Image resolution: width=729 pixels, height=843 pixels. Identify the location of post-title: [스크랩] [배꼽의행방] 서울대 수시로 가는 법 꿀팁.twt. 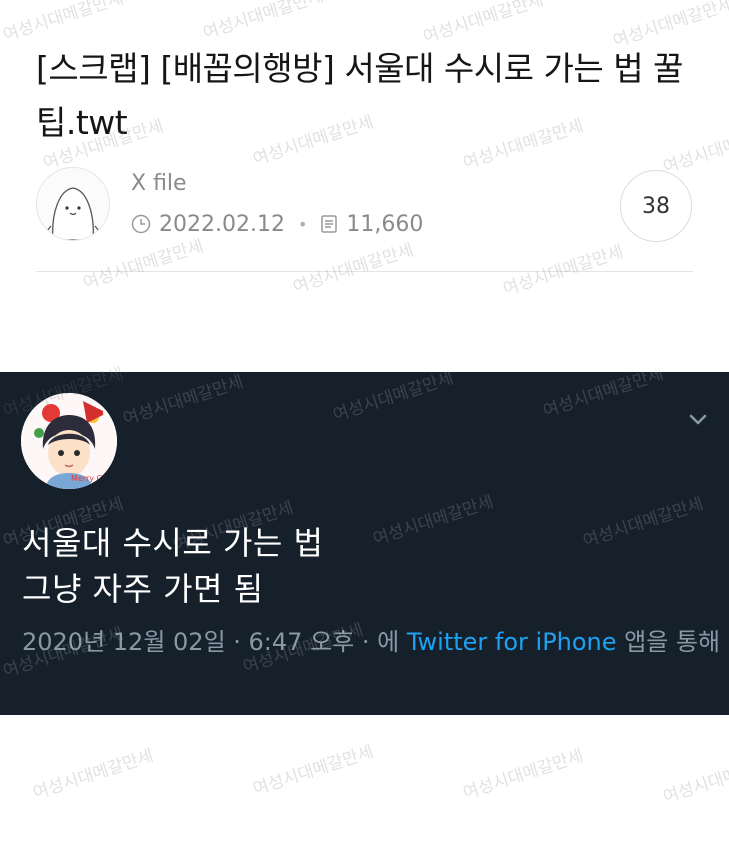
(359, 95).